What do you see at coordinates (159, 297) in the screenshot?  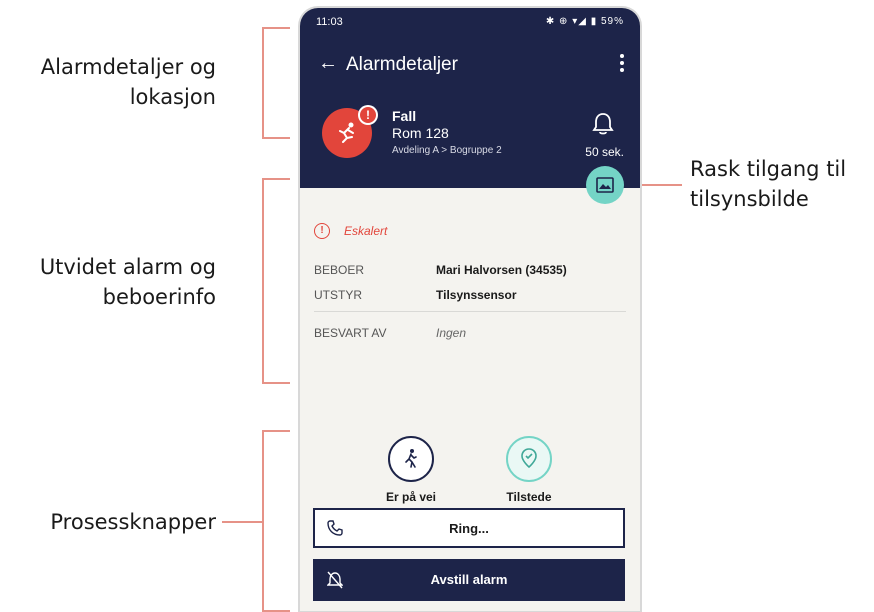 I see `annotation-extended-line2: beboerinfo` at bounding box center [159, 297].